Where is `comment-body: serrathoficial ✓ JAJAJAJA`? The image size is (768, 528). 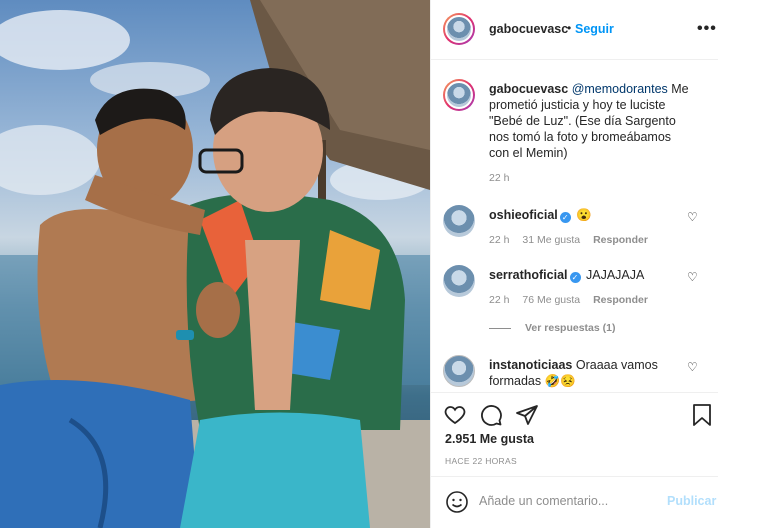 comment-body: serrathoficial ✓ JAJAJAJA is located at coordinates (589, 275).